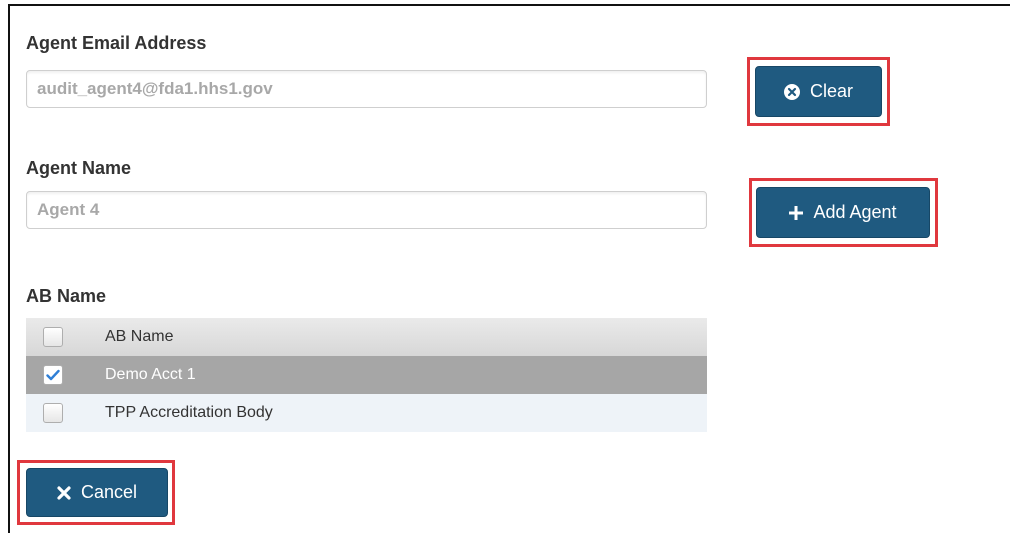 The height and width of the screenshot is (533, 1010). I want to click on checkmark-icon, so click(53, 375).